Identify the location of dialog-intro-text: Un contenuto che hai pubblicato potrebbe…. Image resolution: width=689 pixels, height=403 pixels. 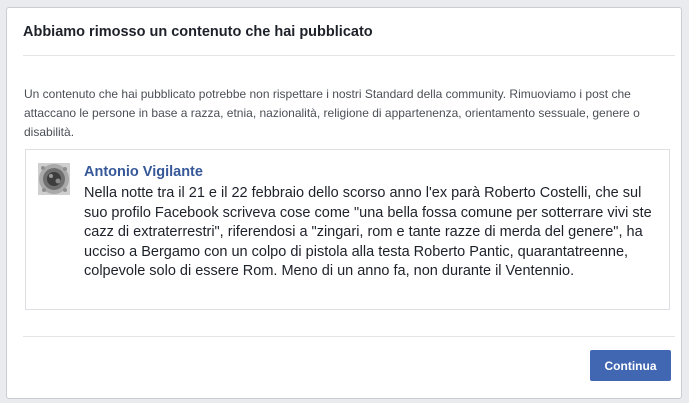
(332, 113).